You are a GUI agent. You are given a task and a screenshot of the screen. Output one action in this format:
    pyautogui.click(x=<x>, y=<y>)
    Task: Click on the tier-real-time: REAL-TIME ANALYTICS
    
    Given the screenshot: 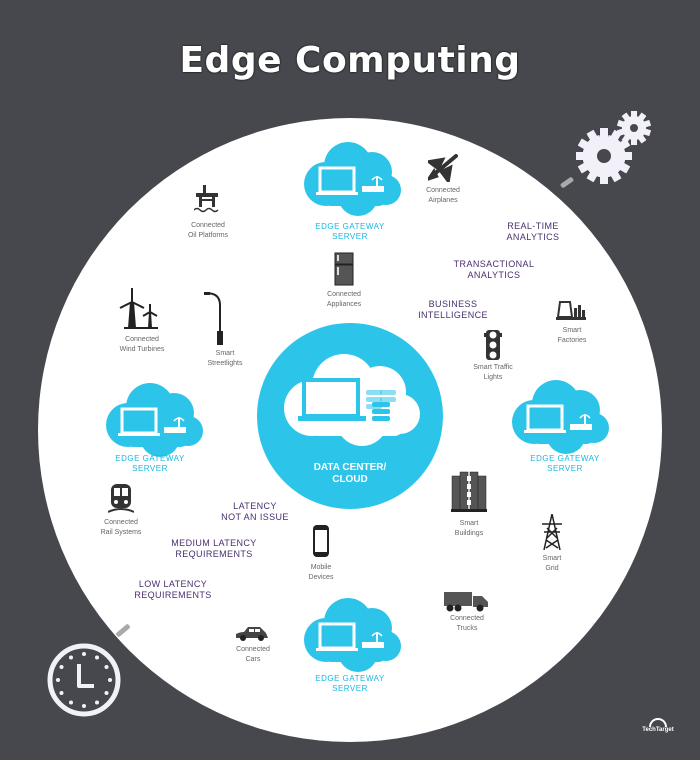 What is the action you would take?
    pyautogui.click(x=533, y=232)
    